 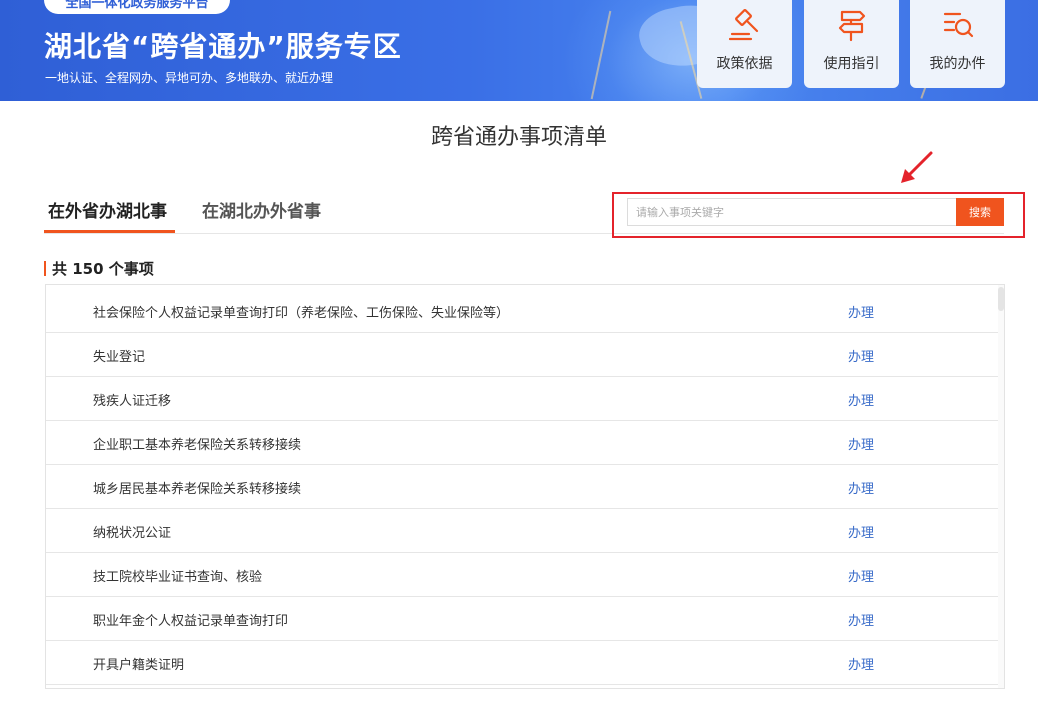 I want to click on policy-basis-button: 政策依据, so click(x=744, y=44).